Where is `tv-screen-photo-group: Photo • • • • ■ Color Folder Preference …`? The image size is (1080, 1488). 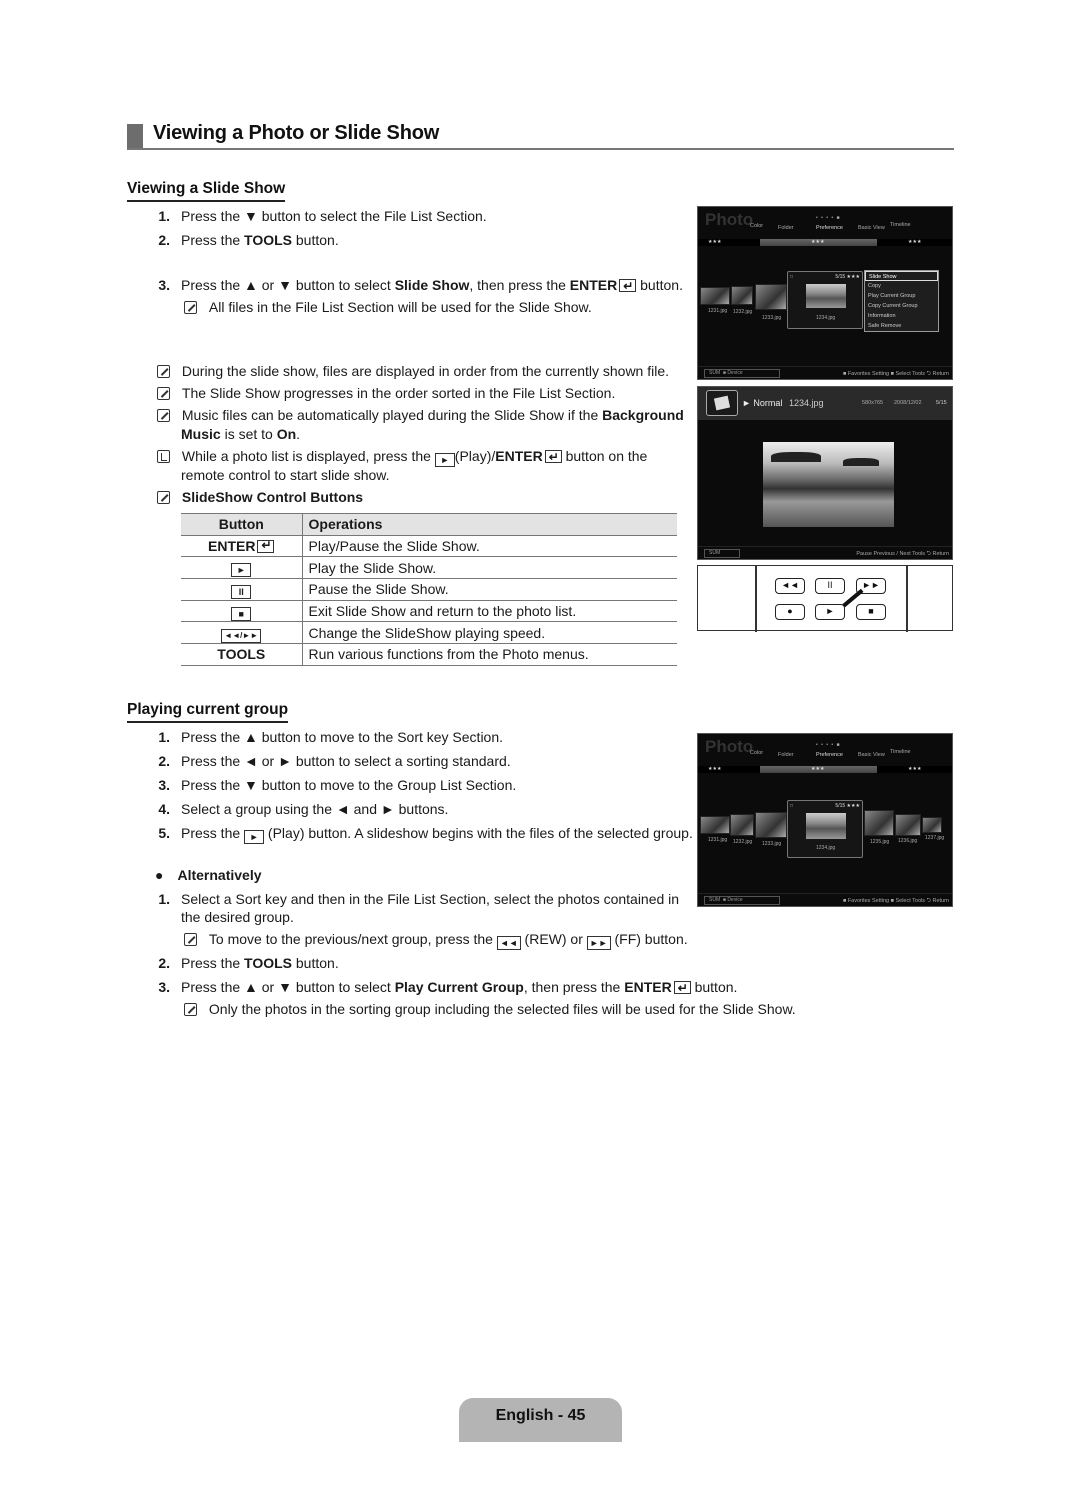 tv-screen-photo-group: Photo • • • • ■ Color Folder Preference … is located at coordinates (825, 820).